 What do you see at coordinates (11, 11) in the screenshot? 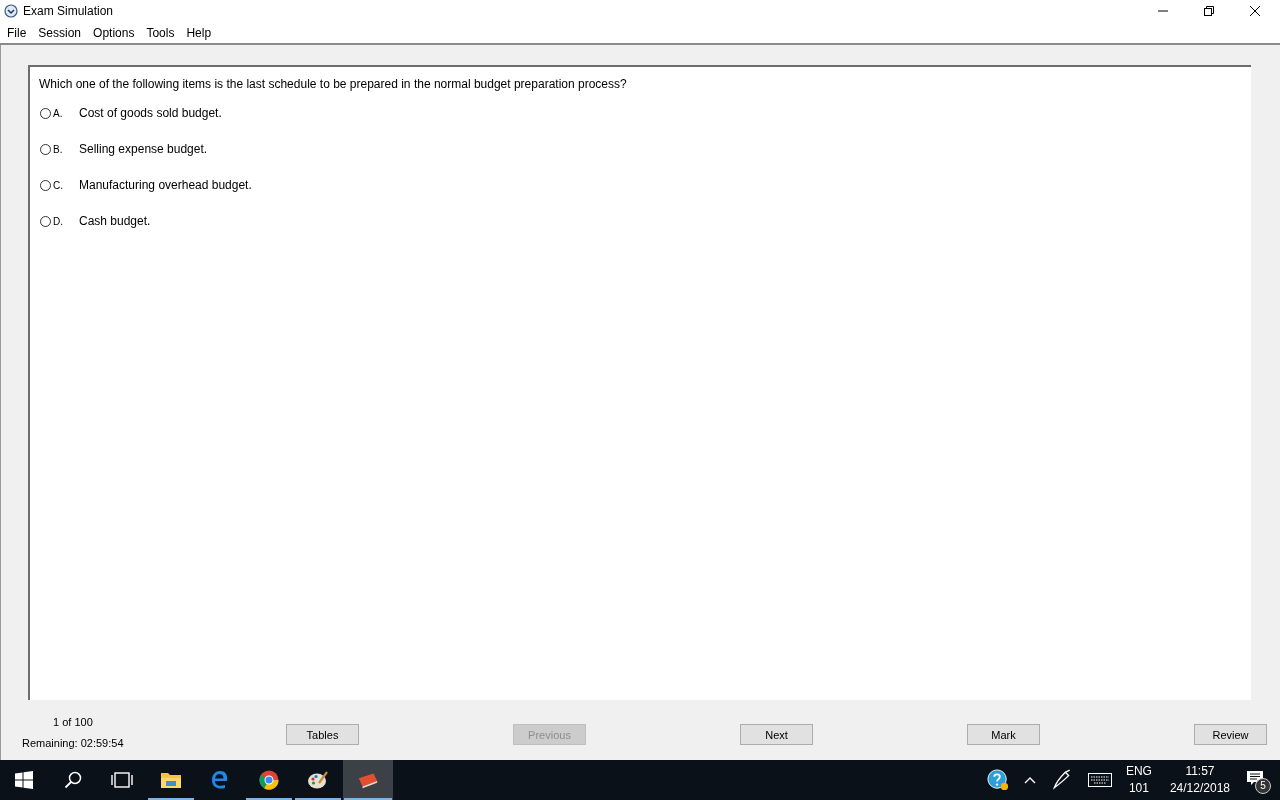
I see `app-icon` at bounding box center [11, 11].